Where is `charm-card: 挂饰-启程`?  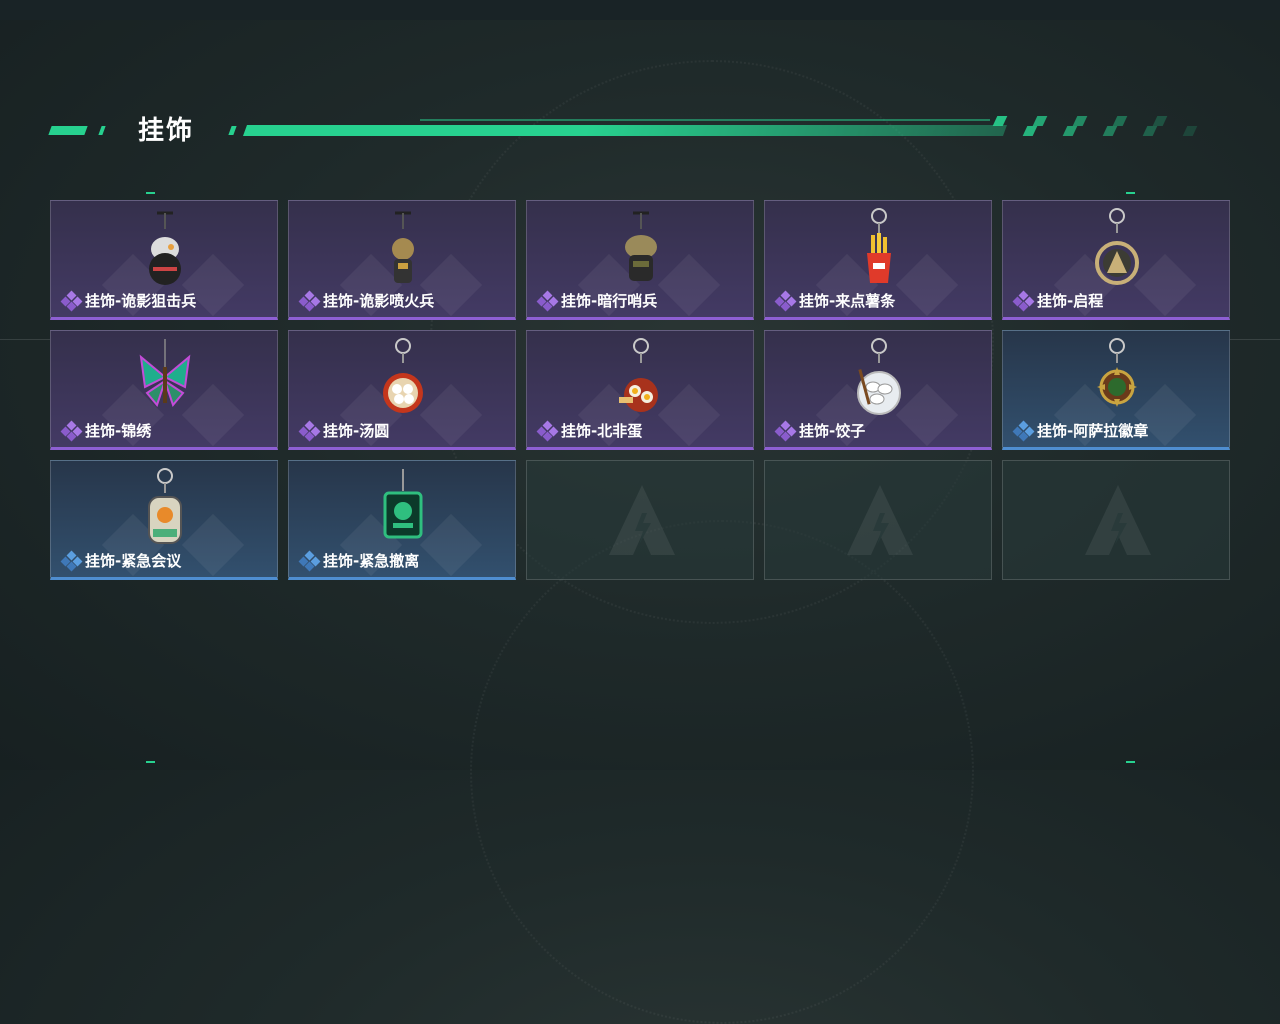
charm-card: 挂饰-启程 is located at coordinates (1116, 260).